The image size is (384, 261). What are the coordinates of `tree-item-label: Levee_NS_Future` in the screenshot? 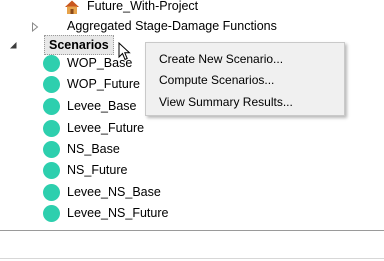 It's located at (118, 213).